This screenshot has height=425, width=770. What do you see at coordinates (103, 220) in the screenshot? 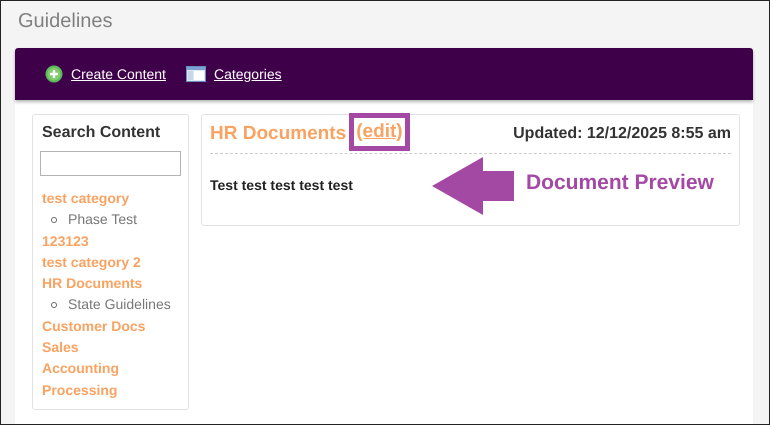
I see `subcategory-link: Phase Test` at bounding box center [103, 220].